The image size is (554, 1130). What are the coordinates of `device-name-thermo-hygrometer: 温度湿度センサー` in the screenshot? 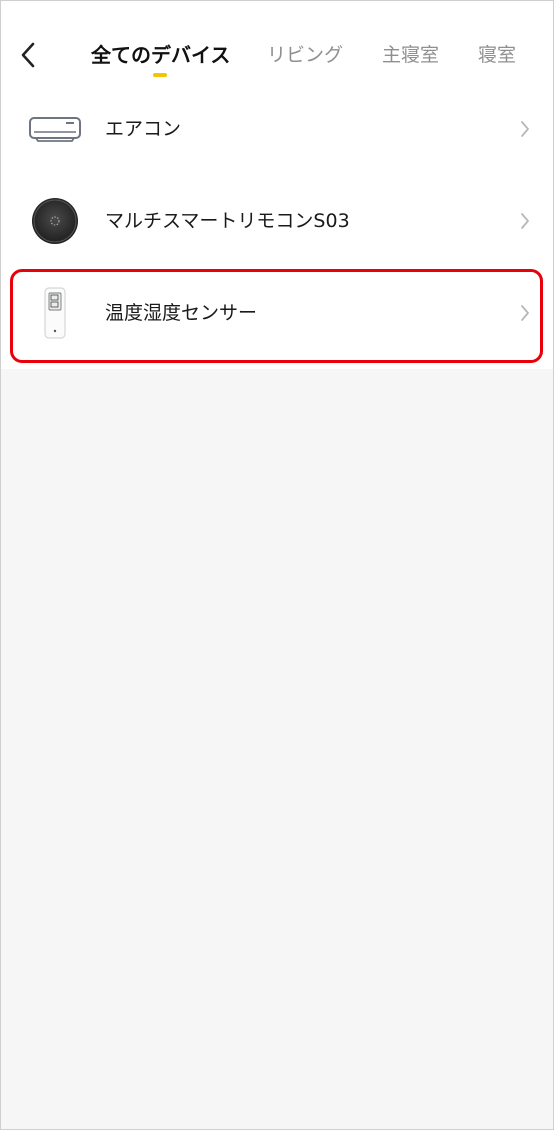 It's located at (181, 313).